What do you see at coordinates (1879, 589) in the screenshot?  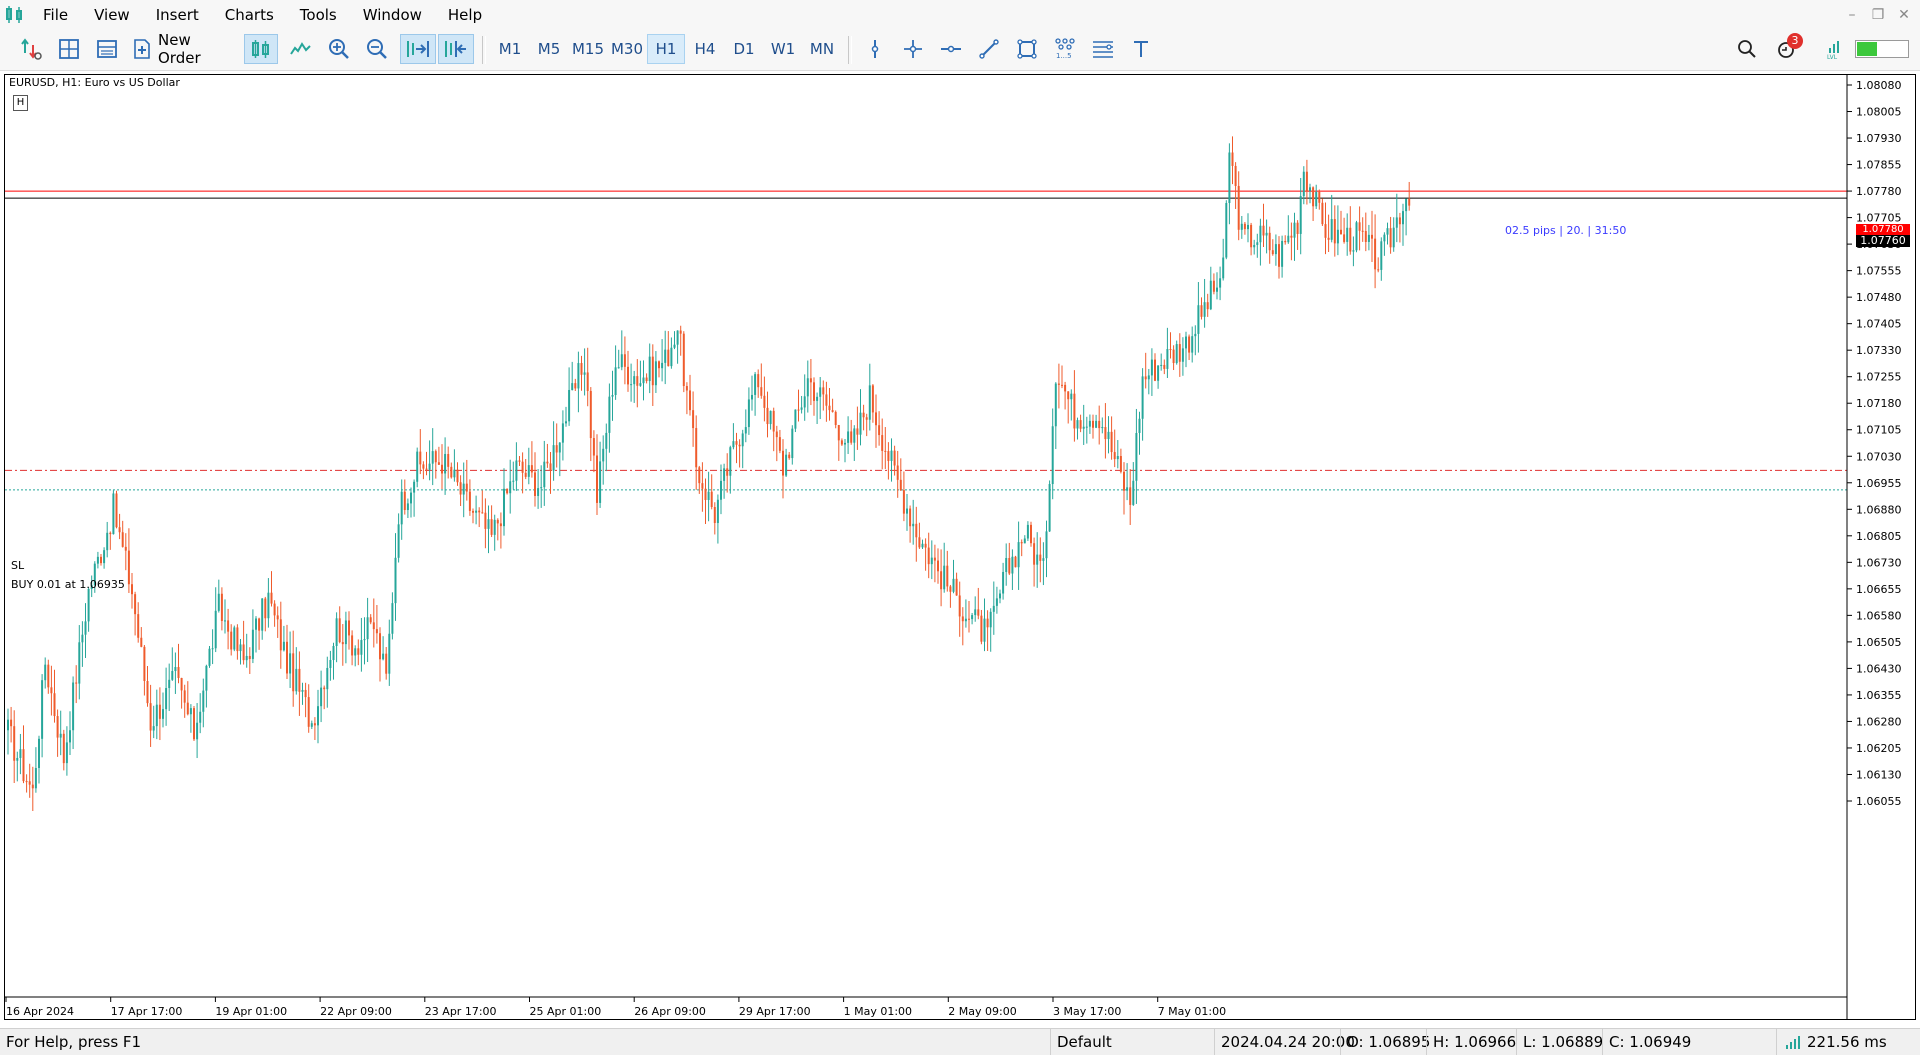 I see `price-tick-label: 1.06655` at bounding box center [1879, 589].